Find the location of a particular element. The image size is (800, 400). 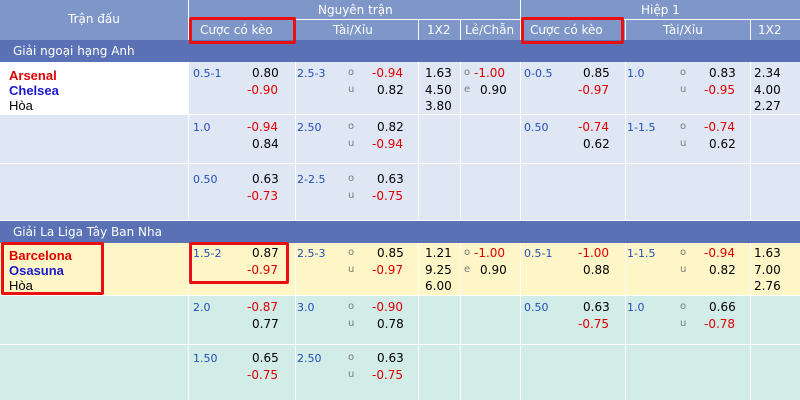

handicap-line: 0.5-1 is located at coordinates (538, 253).